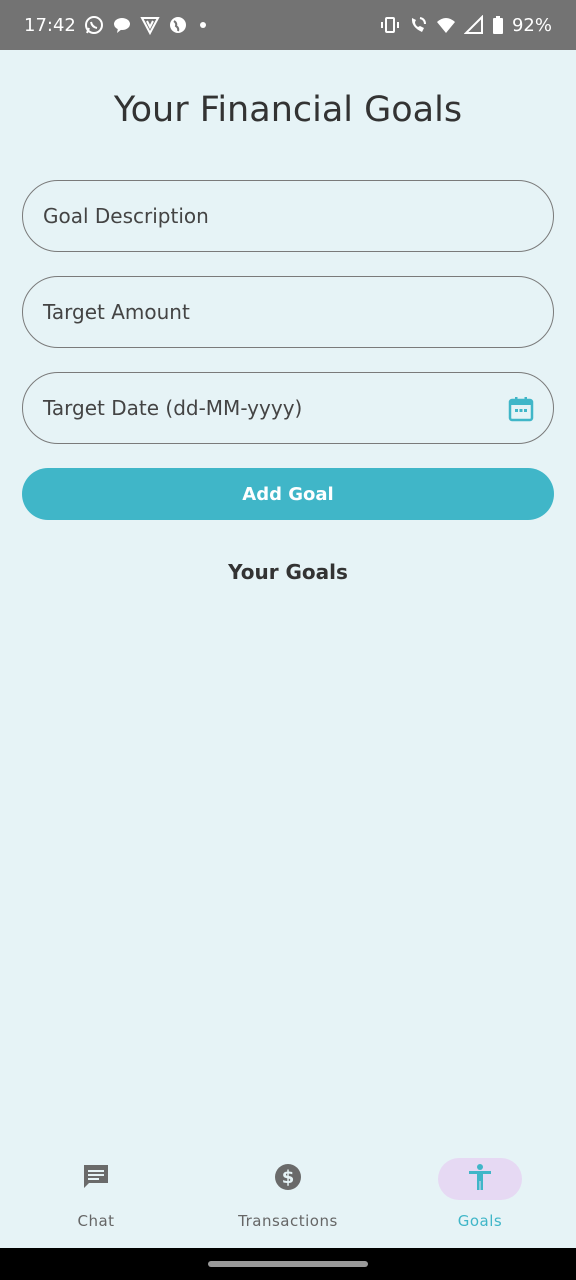 This screenshot has width=576, height=1280. What do you see at coordinates (150, 25) in the screenshot?
I see `vpn-shield-icon` at bounding box center [150, 25].